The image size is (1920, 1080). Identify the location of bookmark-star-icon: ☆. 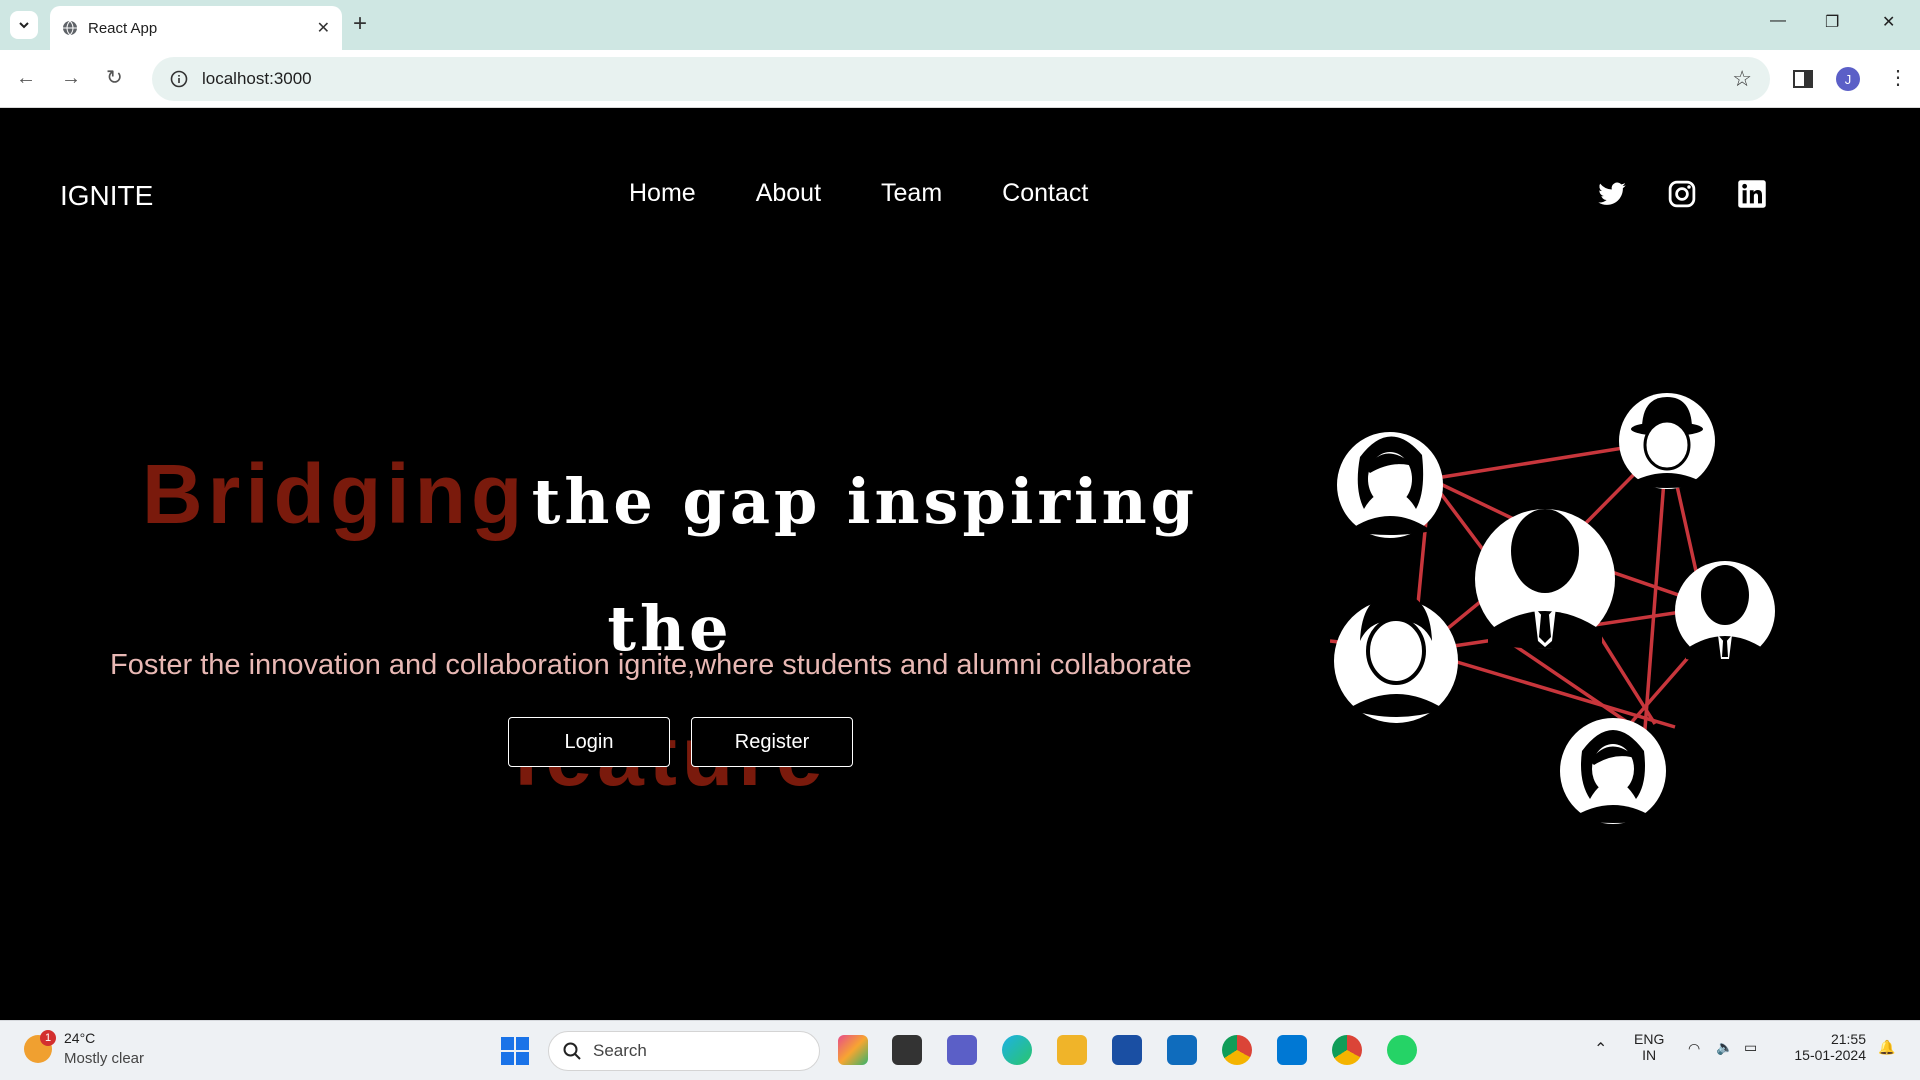
(1742, 79).